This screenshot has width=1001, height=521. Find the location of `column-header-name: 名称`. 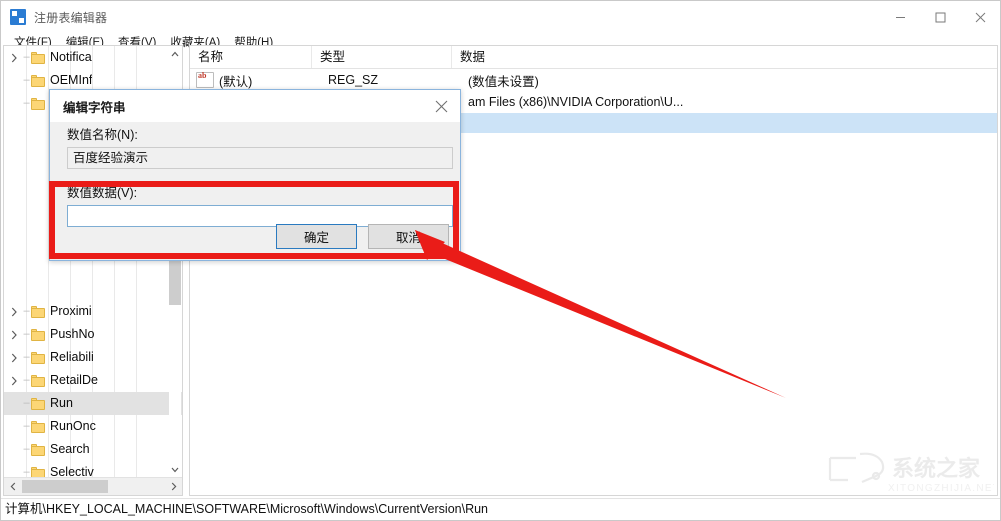

column-header-name: 名称 is located at coordinates (251, 57).